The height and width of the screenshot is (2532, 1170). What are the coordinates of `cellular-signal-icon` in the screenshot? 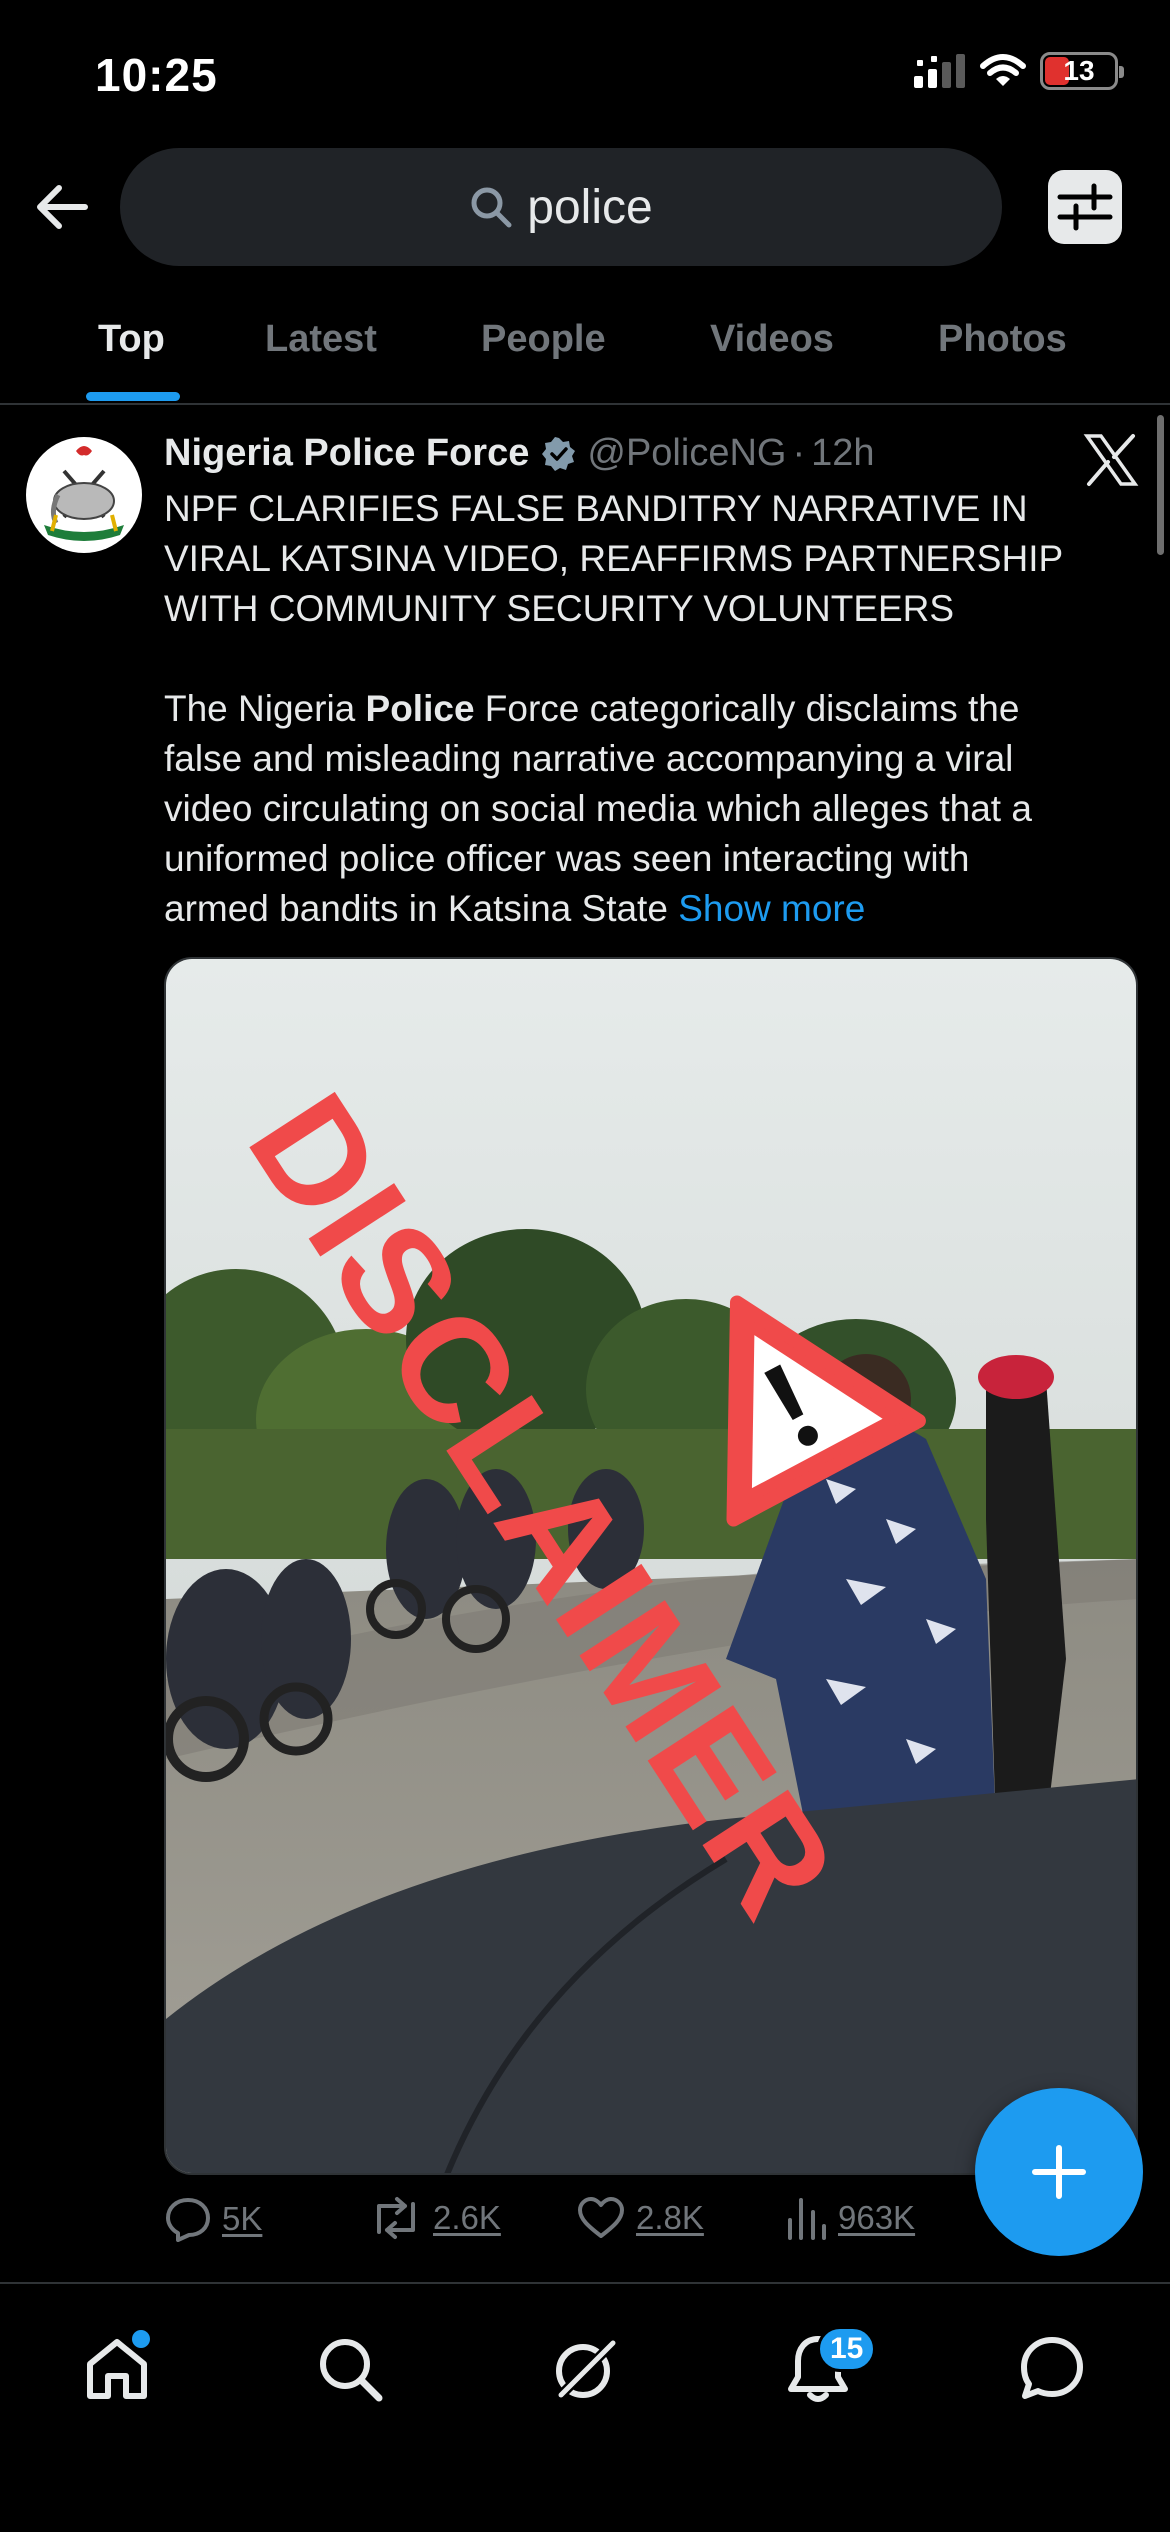 It's located at (939, 71).